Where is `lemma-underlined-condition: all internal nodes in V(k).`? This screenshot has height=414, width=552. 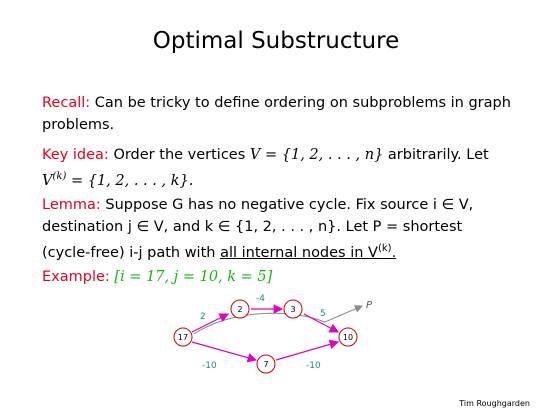 lemma-underlined-condition: all internal nodes in V(k). is located at coordinates (308, 252).